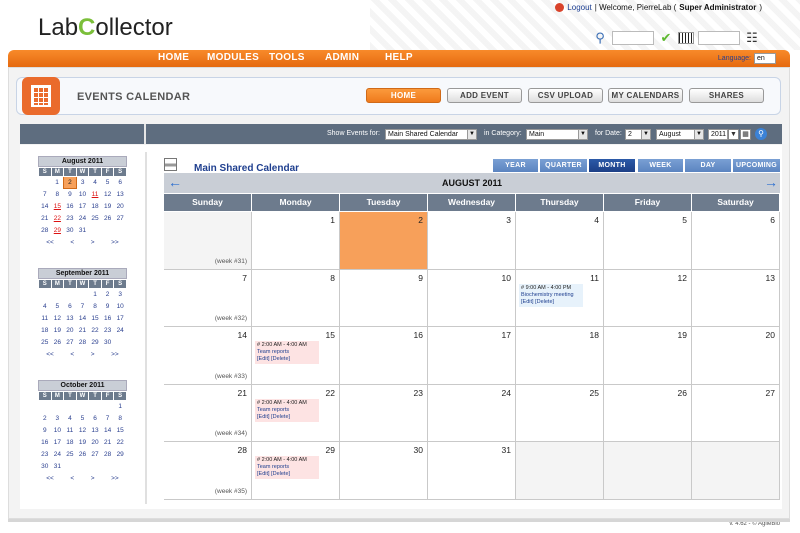 This screenshot has width=800, height=533. Describe the element at coordinates (105, 28) in the screenshot. I see `app-logo: LabCollector` at that location.